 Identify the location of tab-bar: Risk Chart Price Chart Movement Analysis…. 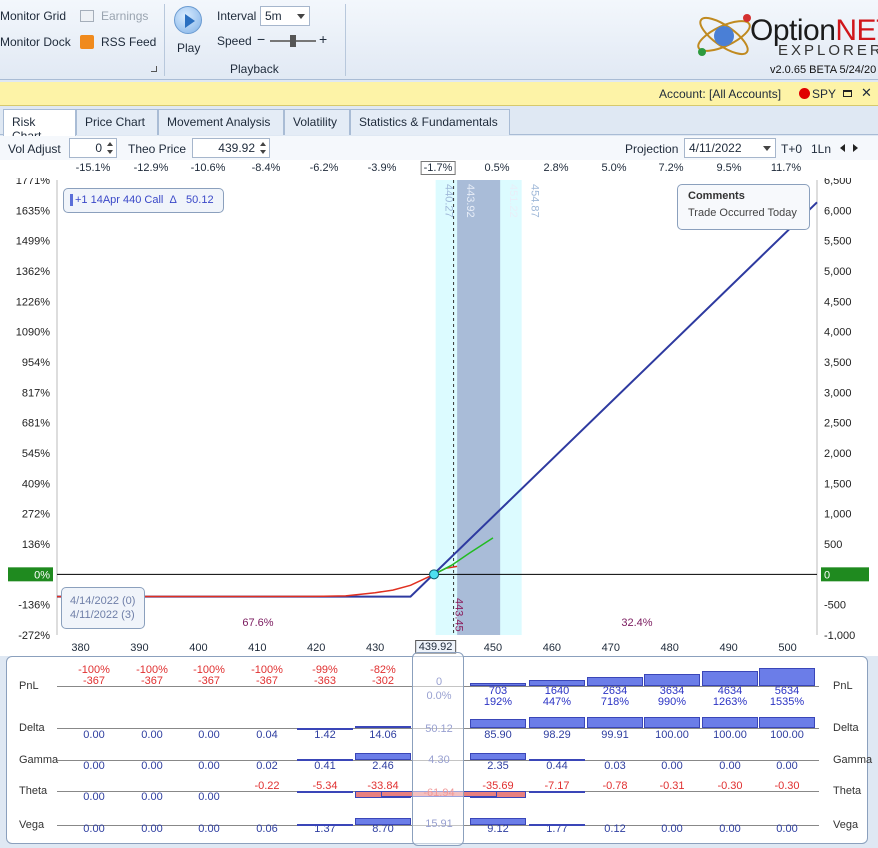
(439, 125).